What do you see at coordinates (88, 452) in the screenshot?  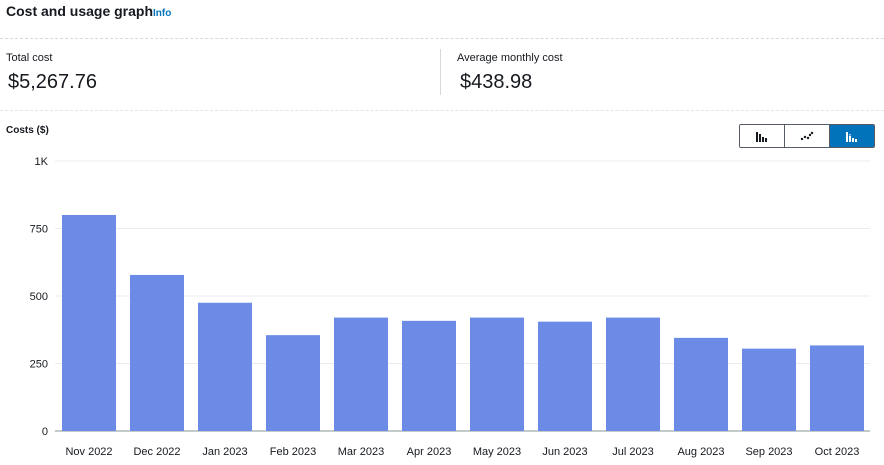 I see `x-tick-label: Nov 2022` at bounding box center [88, 452].